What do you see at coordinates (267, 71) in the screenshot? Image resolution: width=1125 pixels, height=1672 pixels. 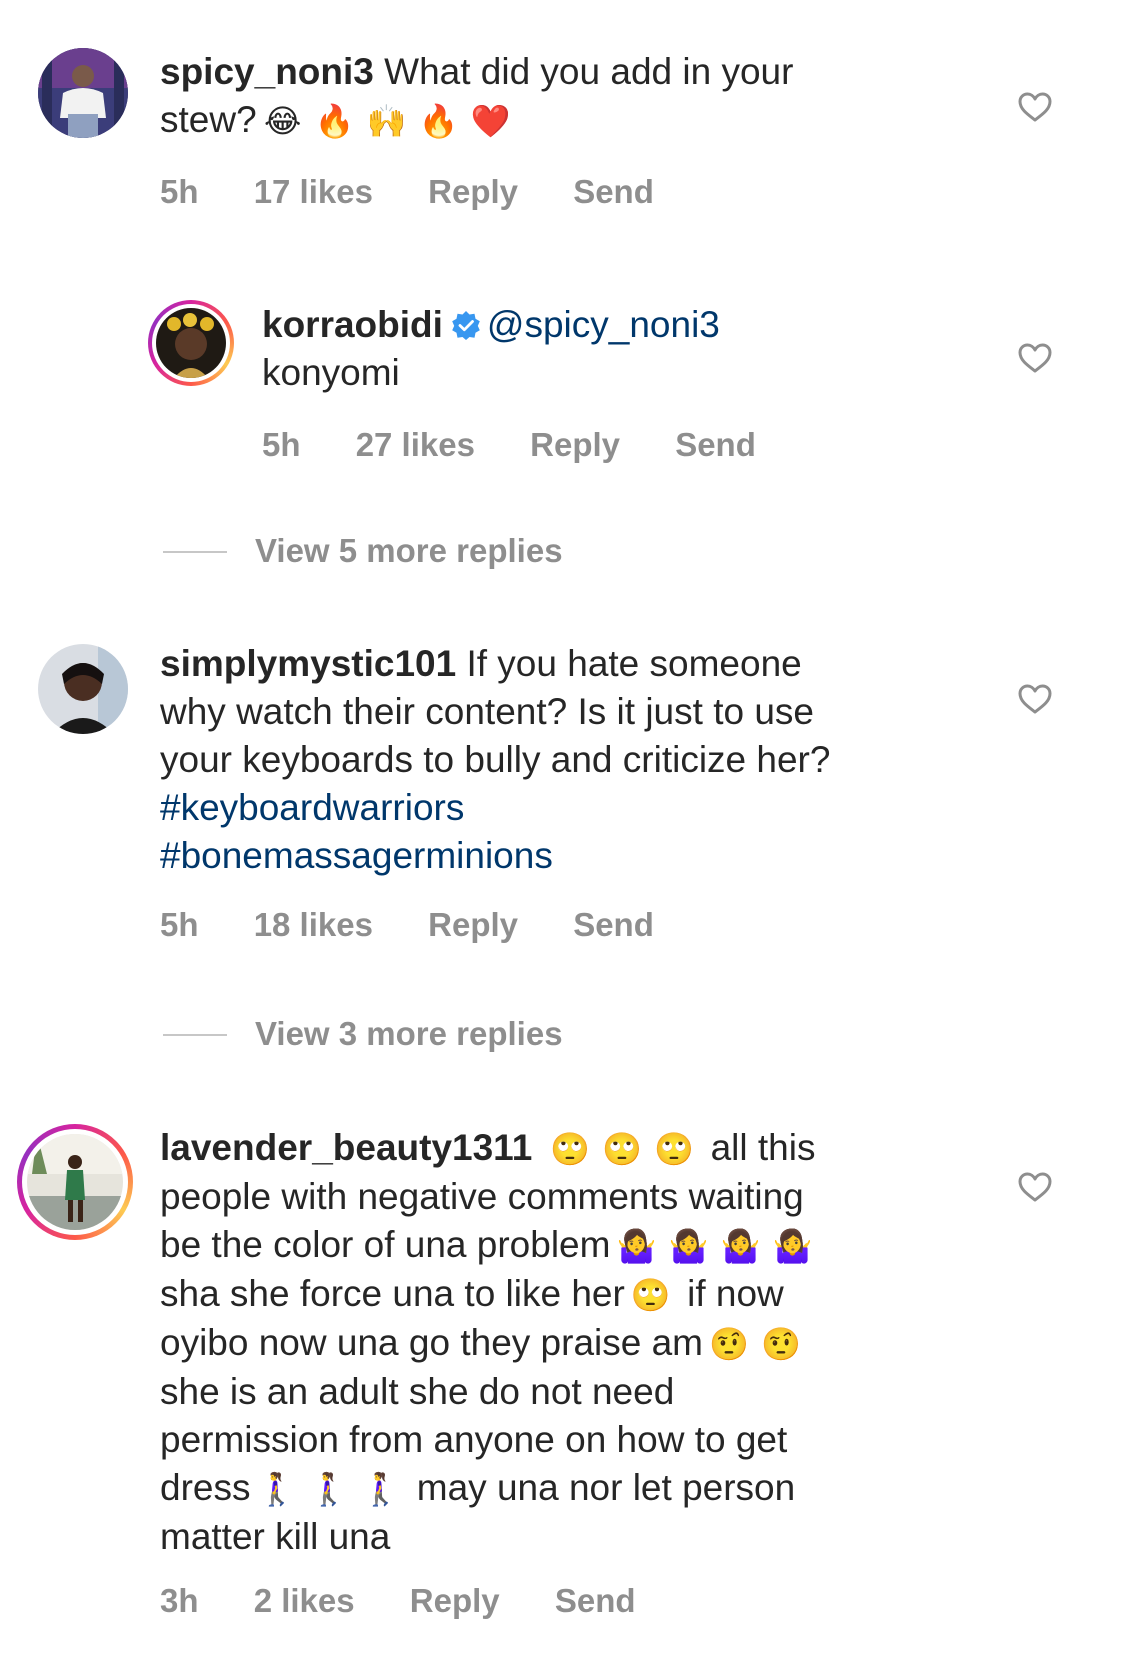 I see `comment-username: spicy_noni3` at bounding box center [267, 71].